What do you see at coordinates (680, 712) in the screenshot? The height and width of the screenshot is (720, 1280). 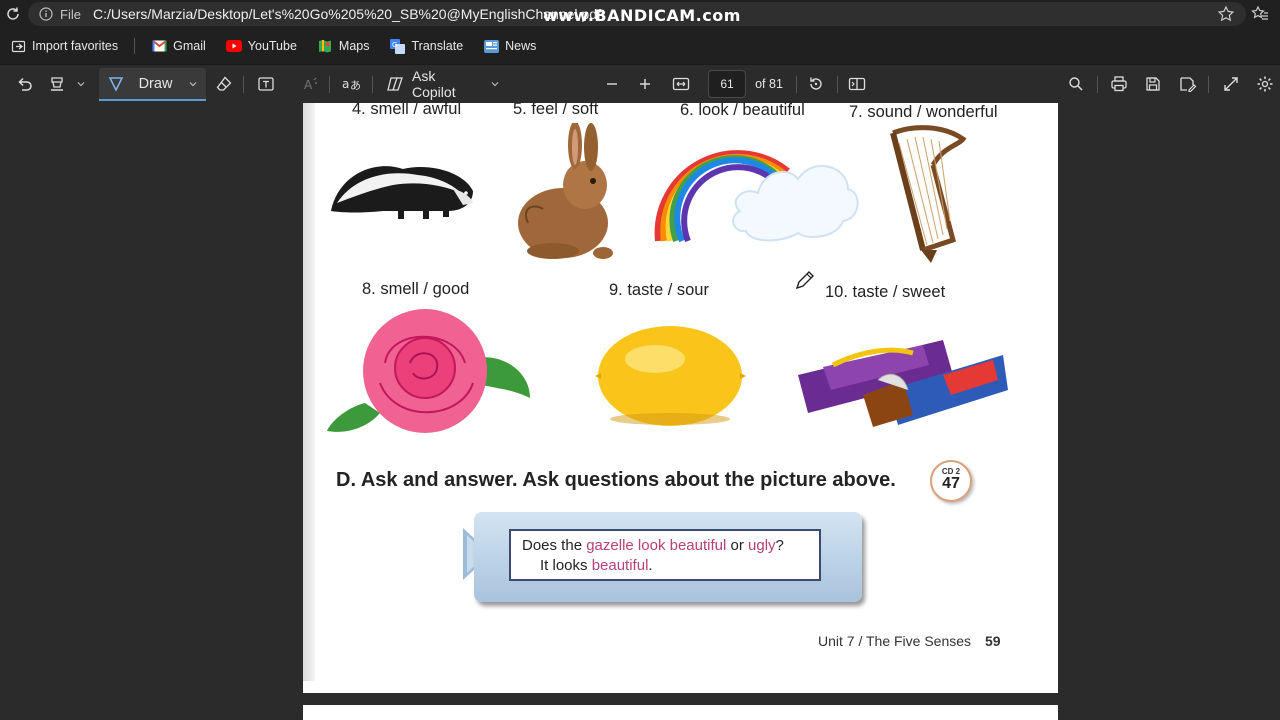 I see `next-pdf-page` at bounding box center [680, 712].